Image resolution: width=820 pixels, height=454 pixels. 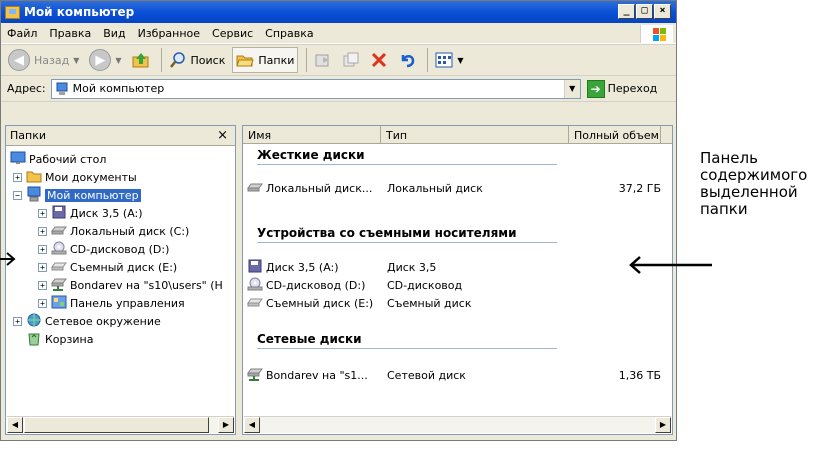 What do you see at coordinates (22, 33) in the screenshot?
I see `menu-file: Файл` at bounding box center [22, 33].